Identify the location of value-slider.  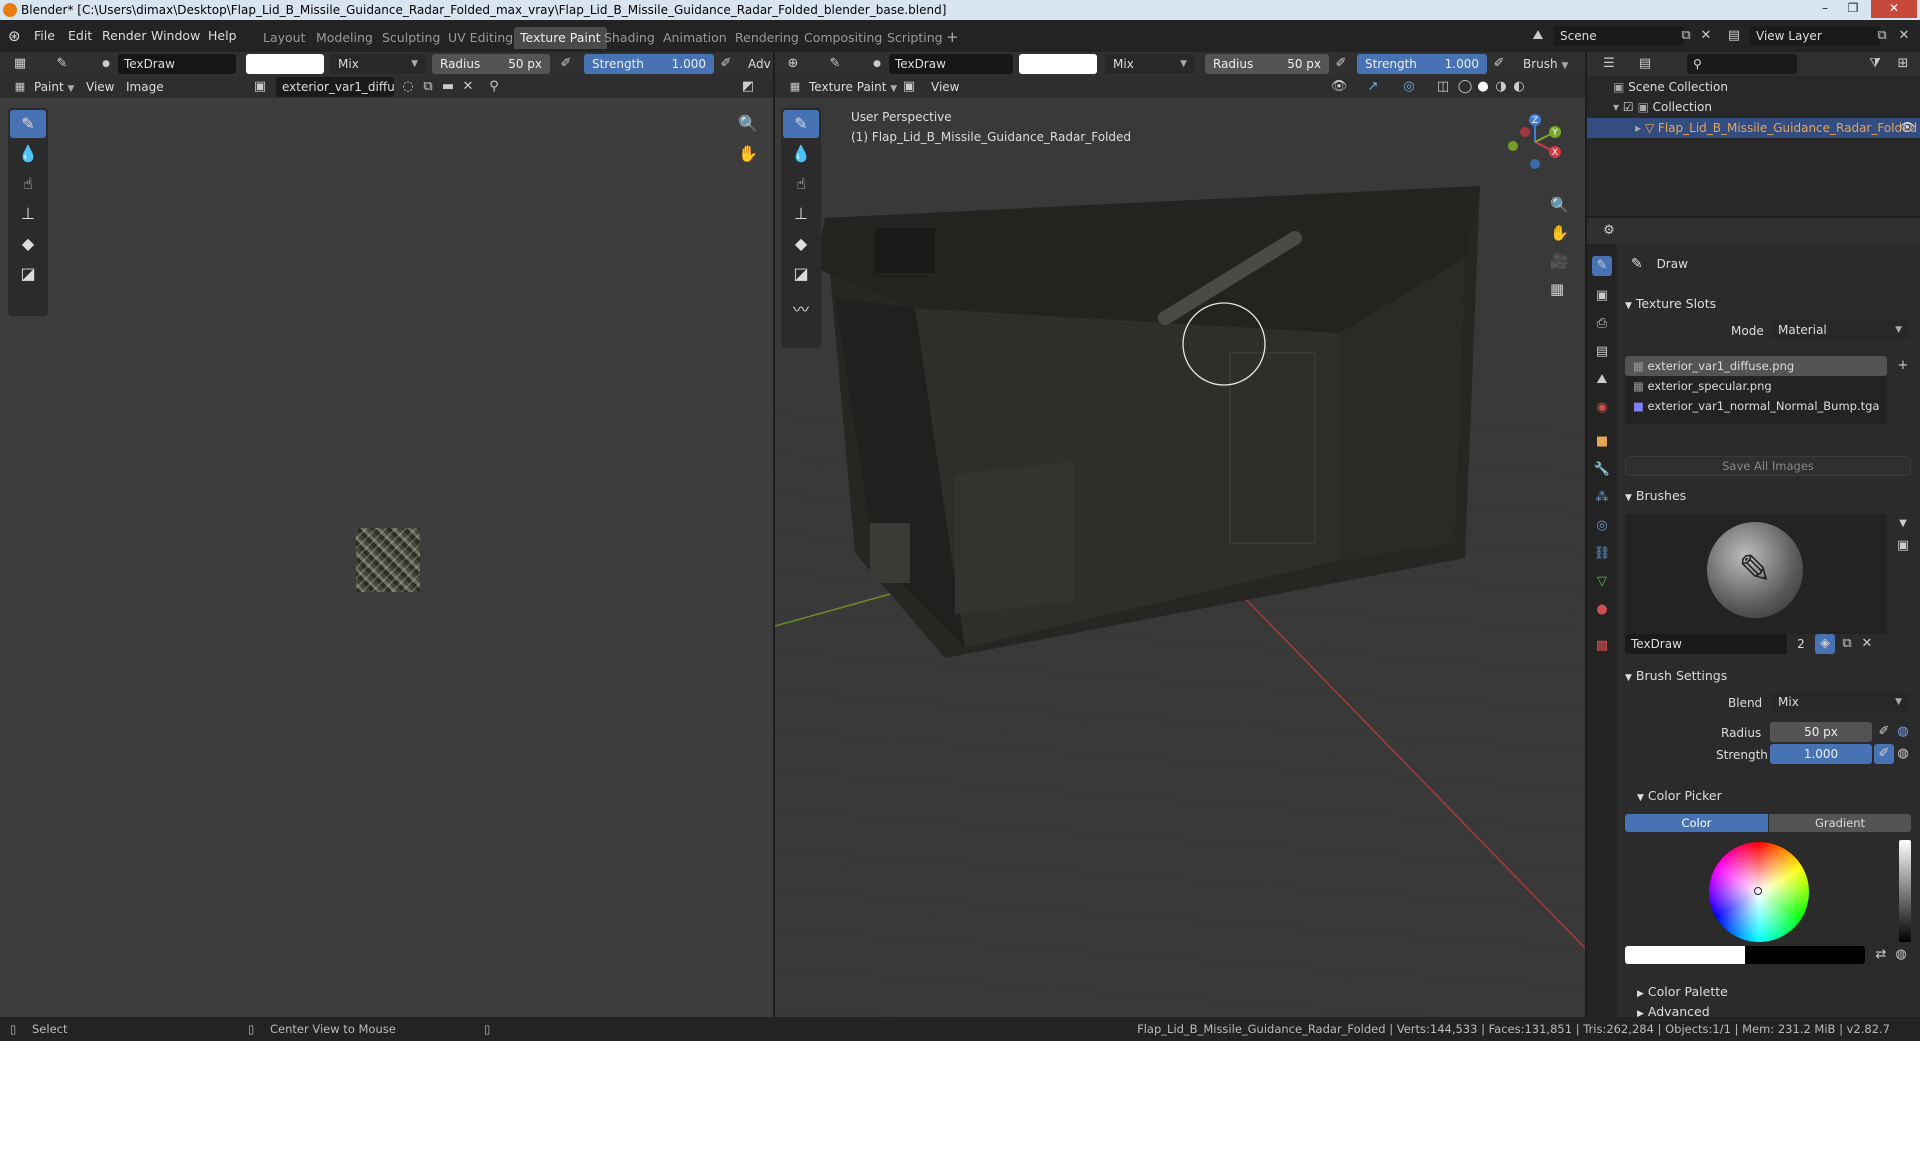
(1905, 891).